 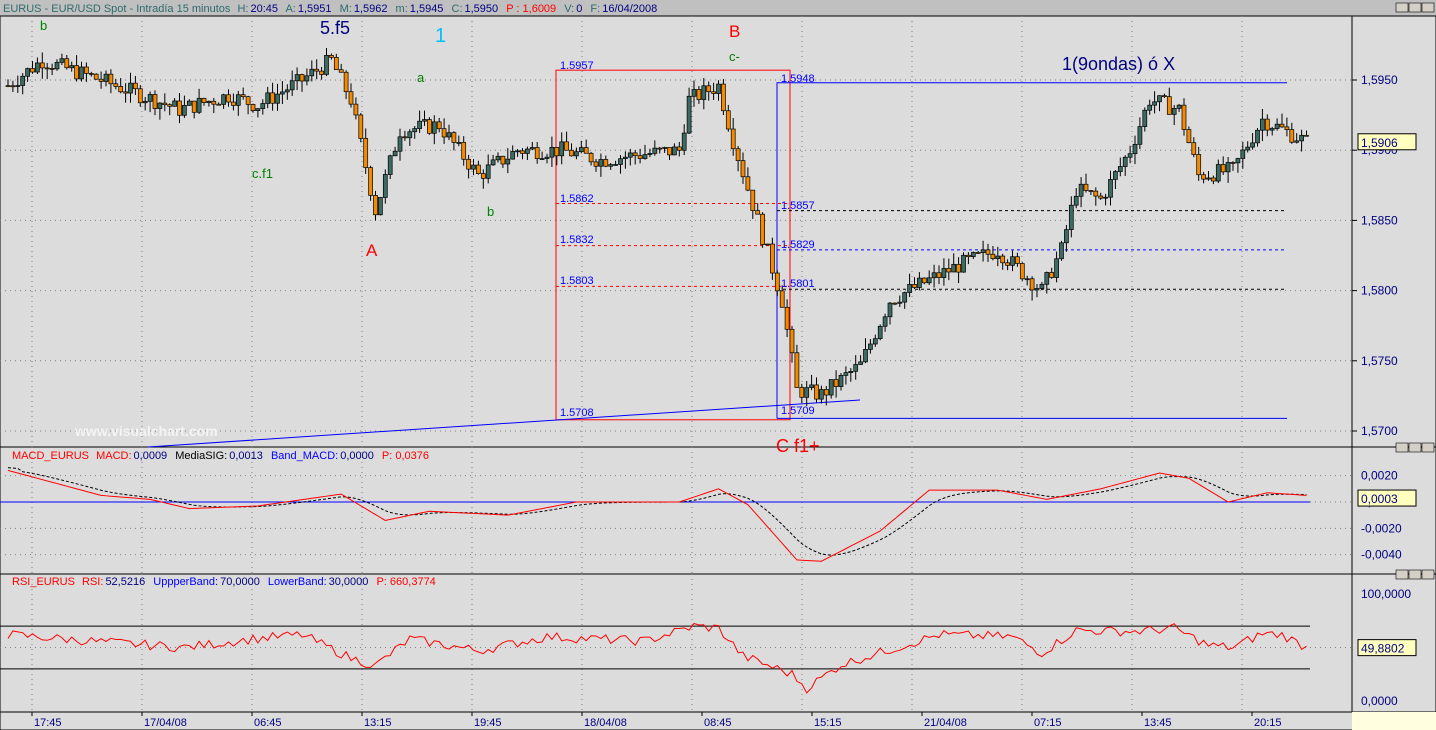 What do you see at coordinates (335, 28) in the screenshot?
I see `wave-label-5f5: 5.f5` at bounding box center [335, 28].